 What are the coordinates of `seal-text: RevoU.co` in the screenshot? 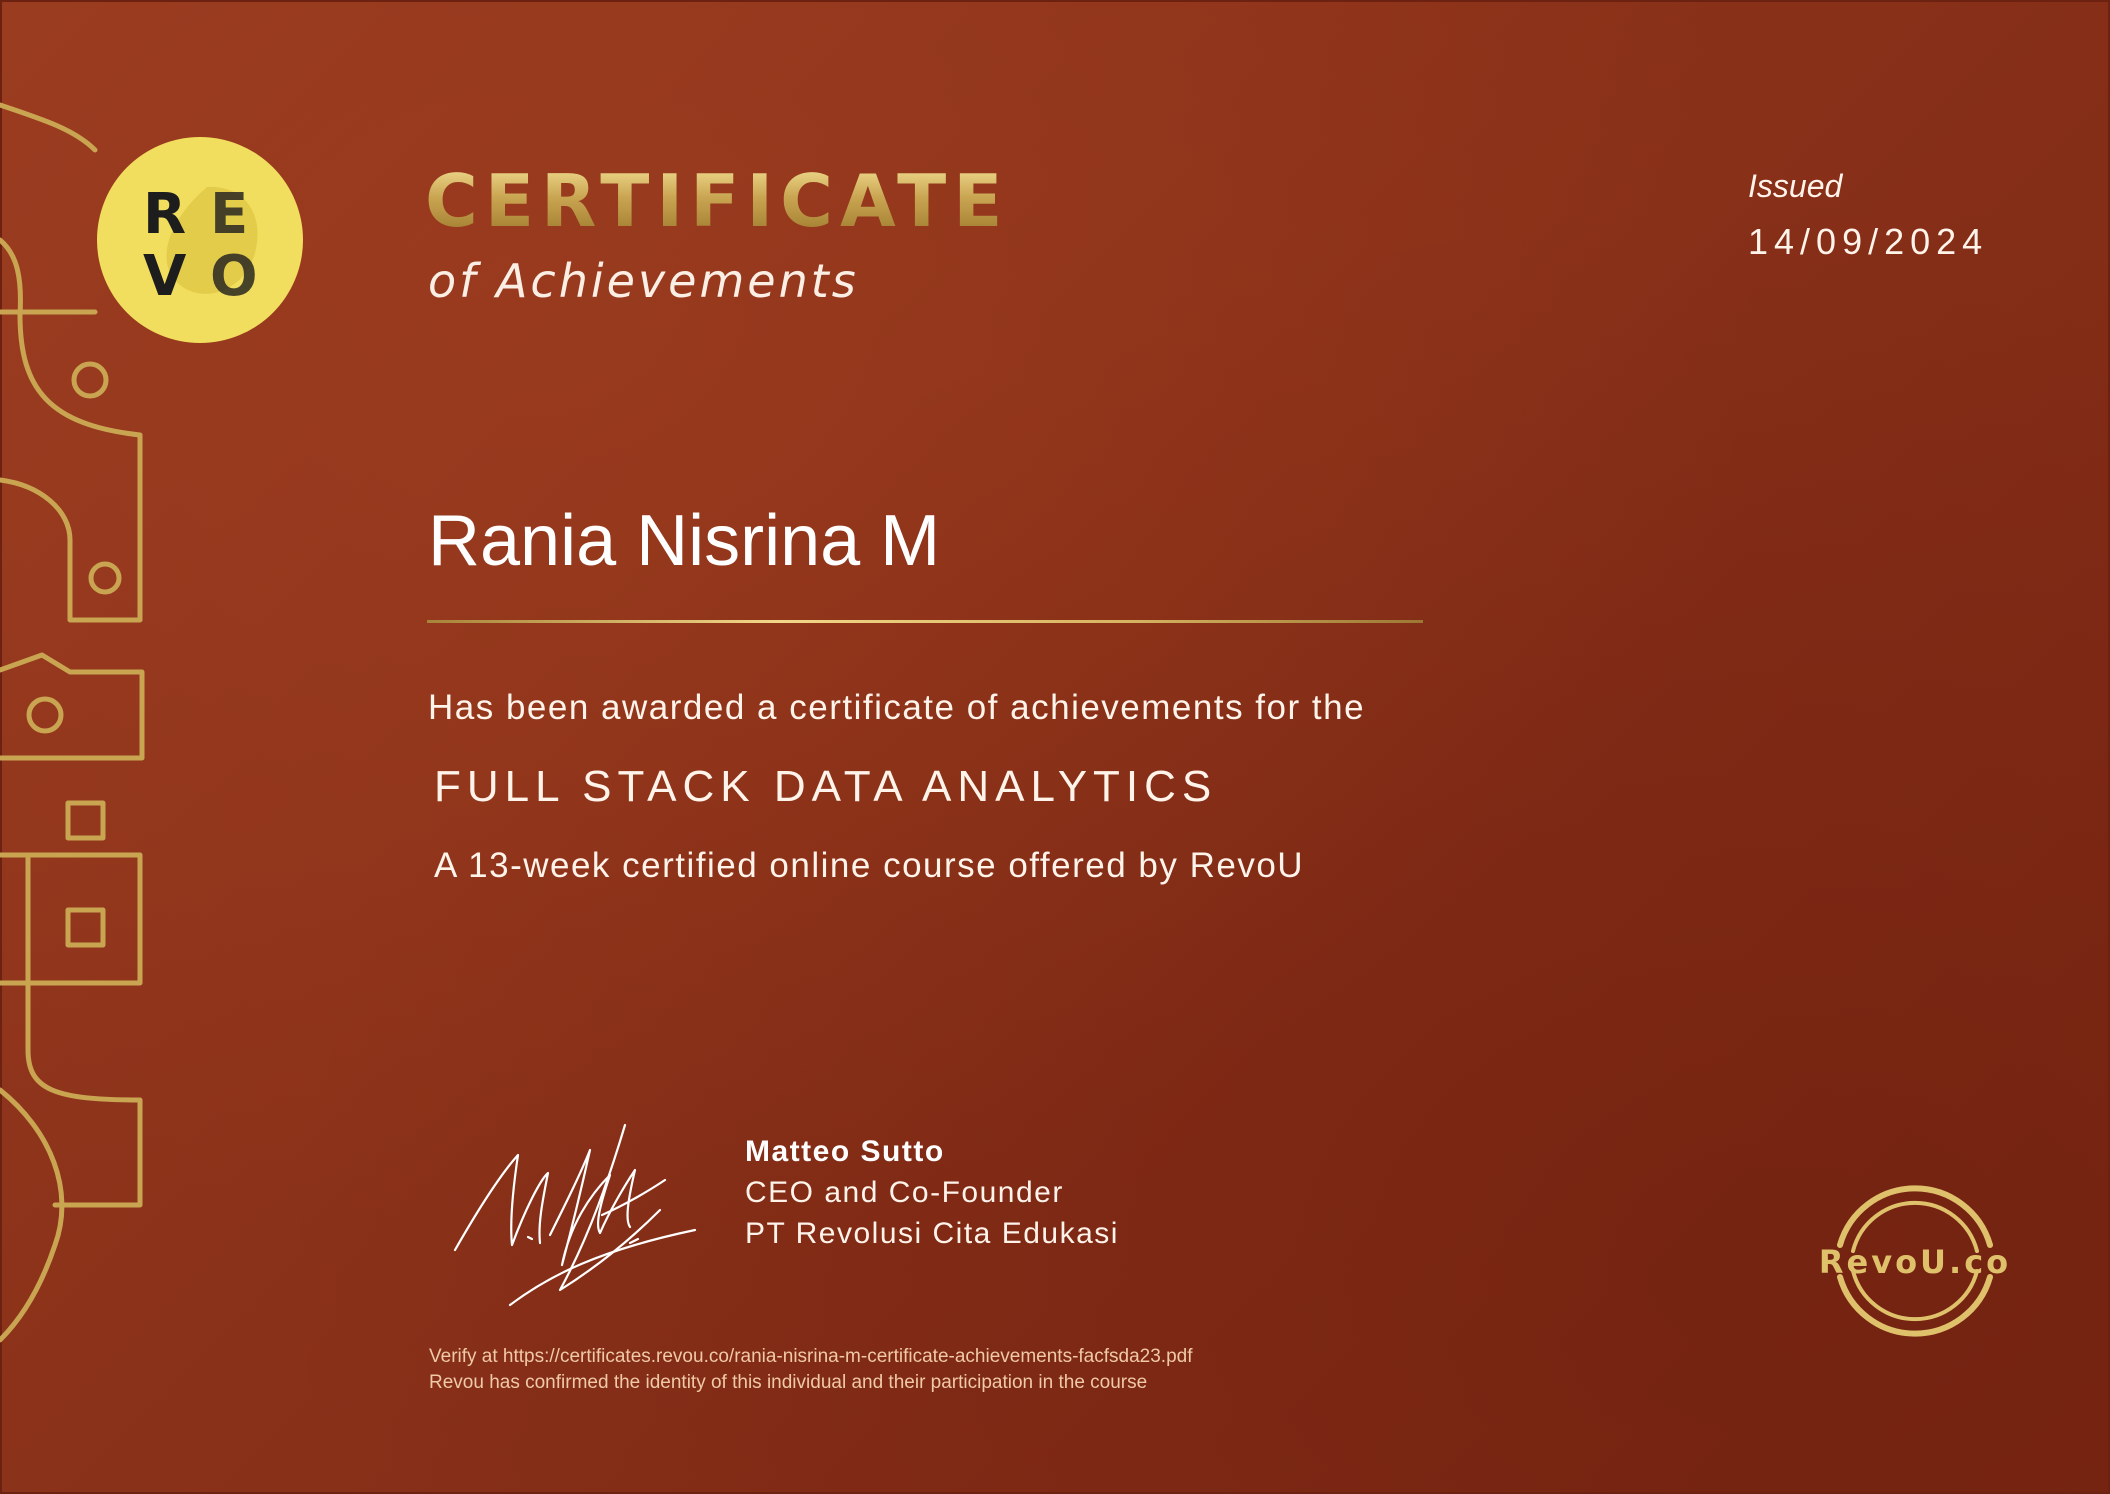 It's located at (1915, 1262).